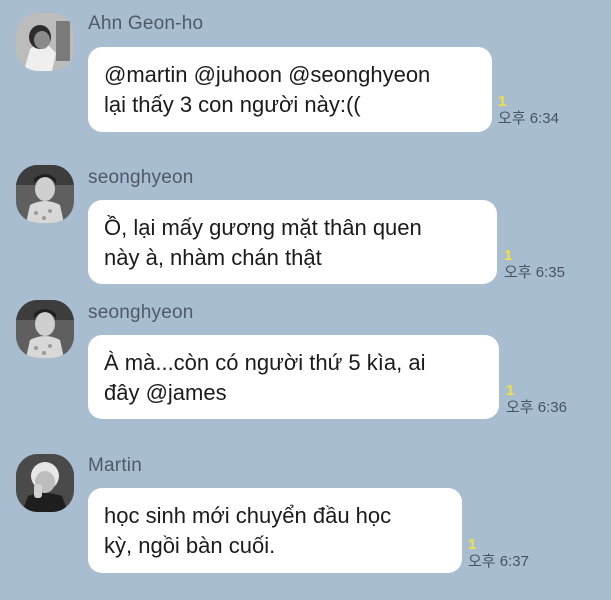  Describe the element at coordinates (115, 465) in the screenshot. I see `sender-name: Martin` at that location.